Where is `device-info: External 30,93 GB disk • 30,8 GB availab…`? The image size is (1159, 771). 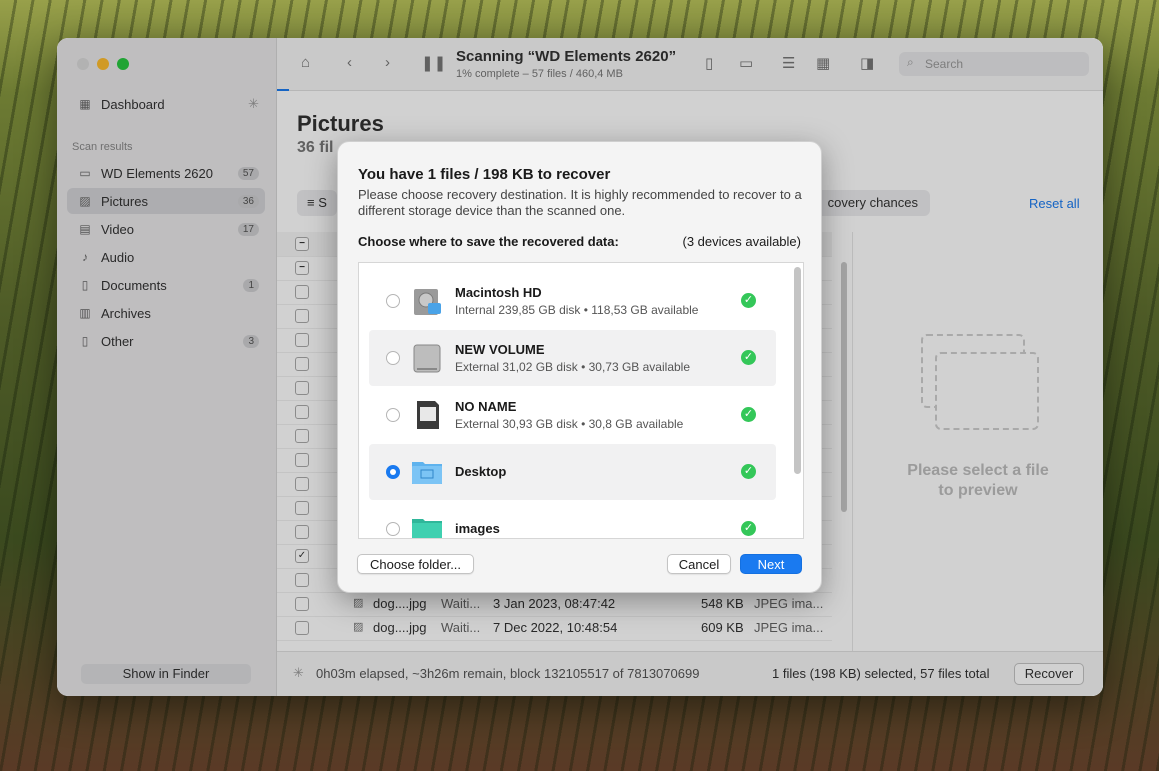 device-info: External 30,93 GB disk • 30,8 GB availab… is located at coordinates (569, 424).